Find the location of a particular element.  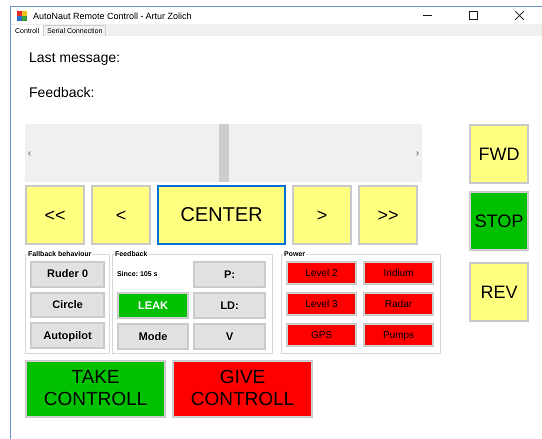

app-icon is located at coordinates (22, 15).